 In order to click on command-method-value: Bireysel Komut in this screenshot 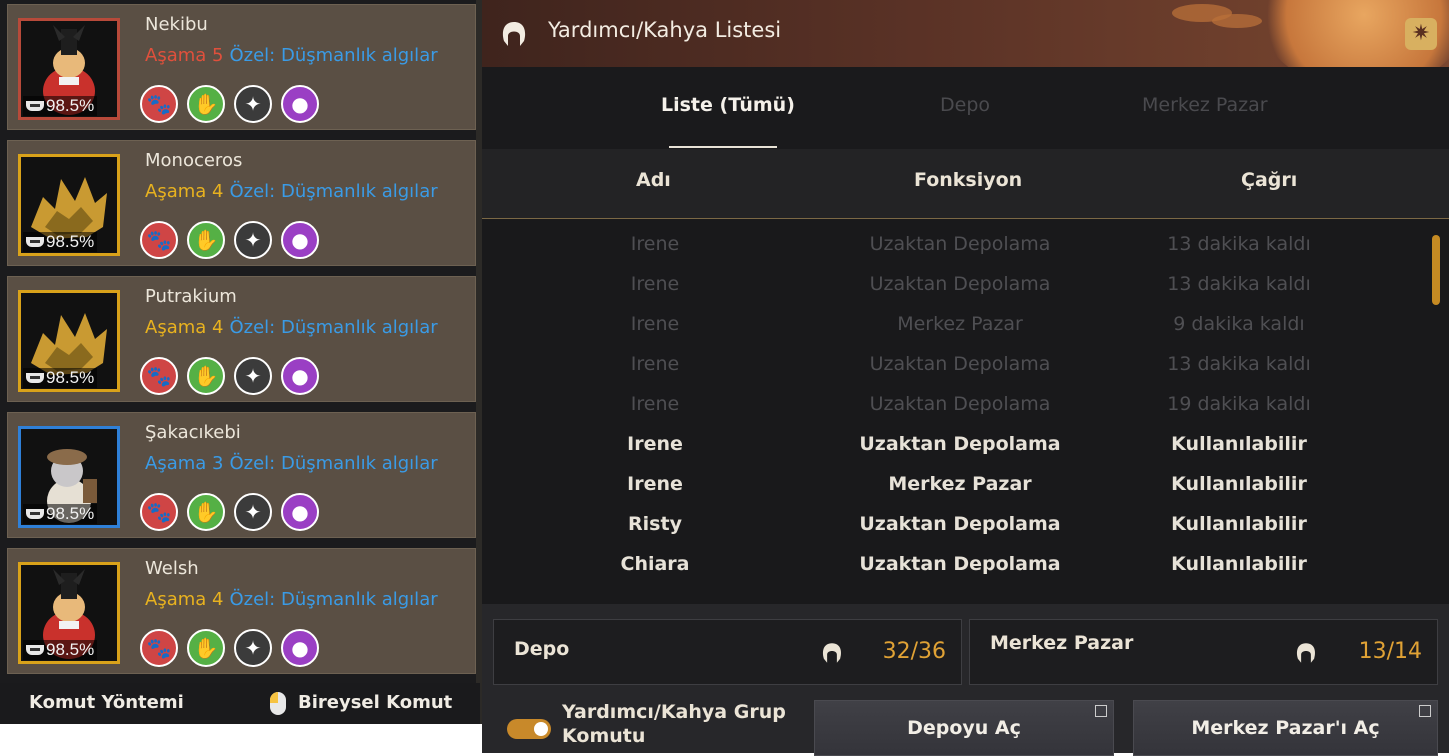, I will do `click(375, 702)`.